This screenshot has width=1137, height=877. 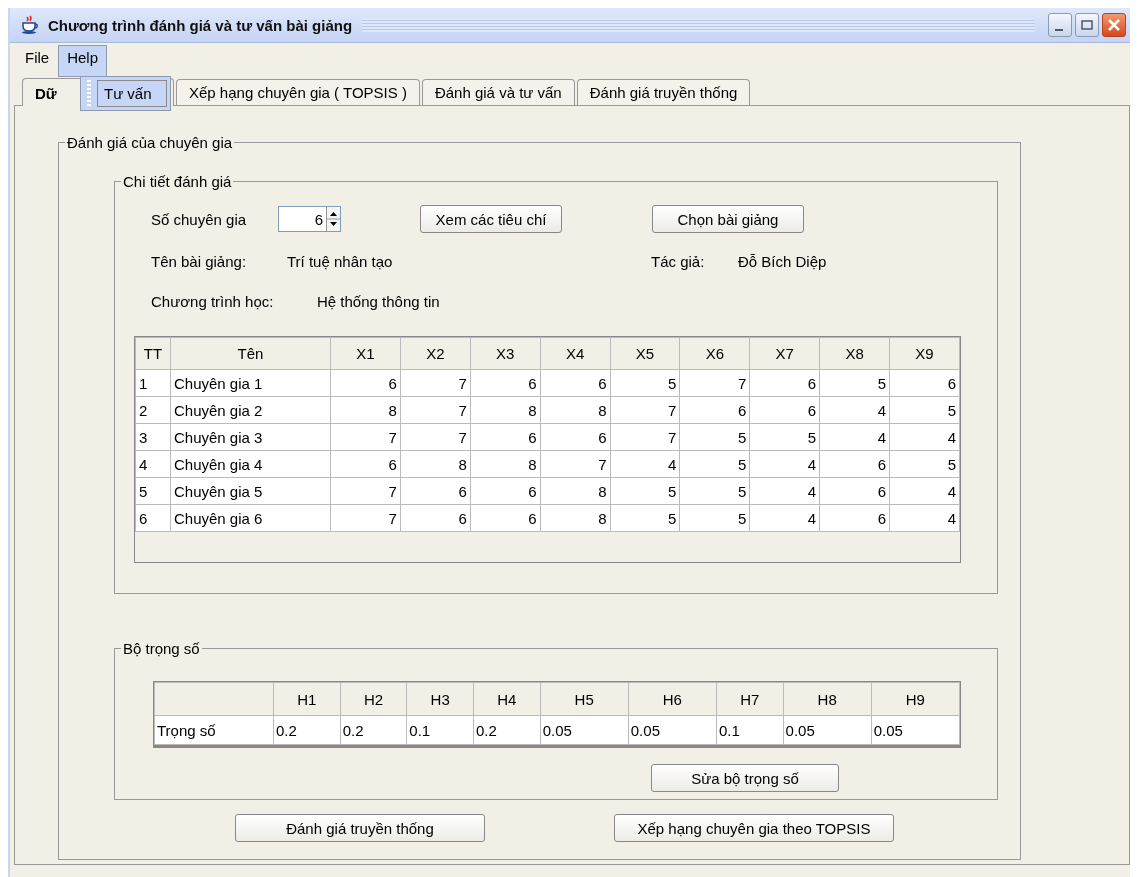 I want to click on maximize-icon, so click(x=1087, y=25).